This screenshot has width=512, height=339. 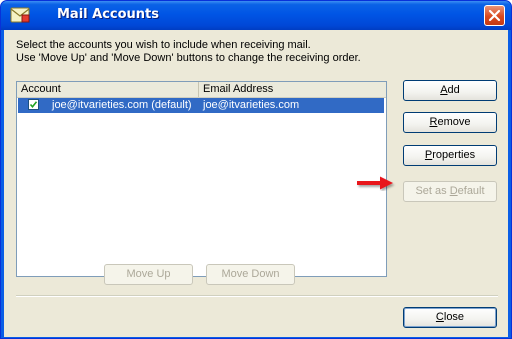 What do you see at coordinates (257, 296) in the screenshot?
I see `separator` at bounding box center [257, 296].